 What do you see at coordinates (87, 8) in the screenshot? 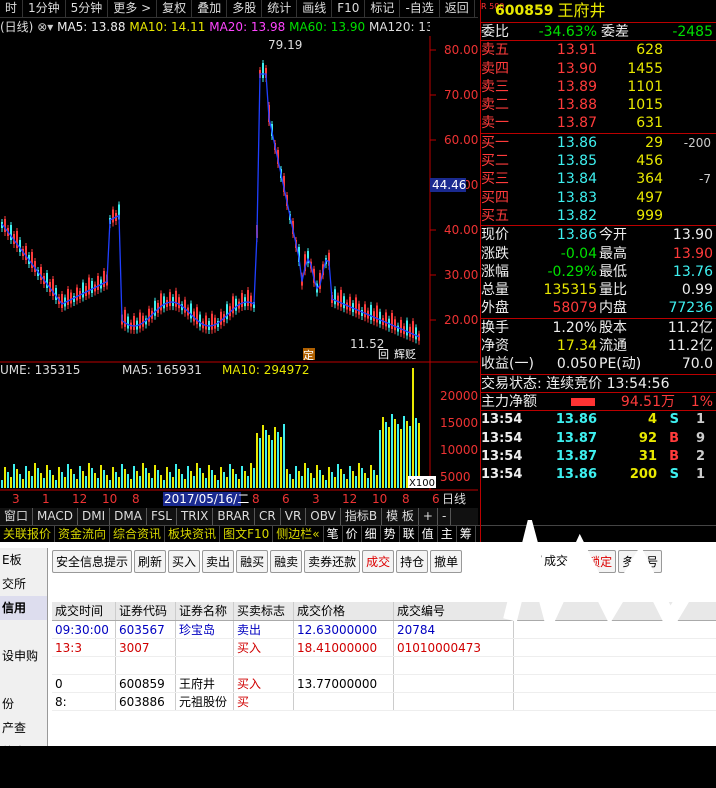
I see `toolbar-item-2: 5分钟` at bounding box center [87, 8].